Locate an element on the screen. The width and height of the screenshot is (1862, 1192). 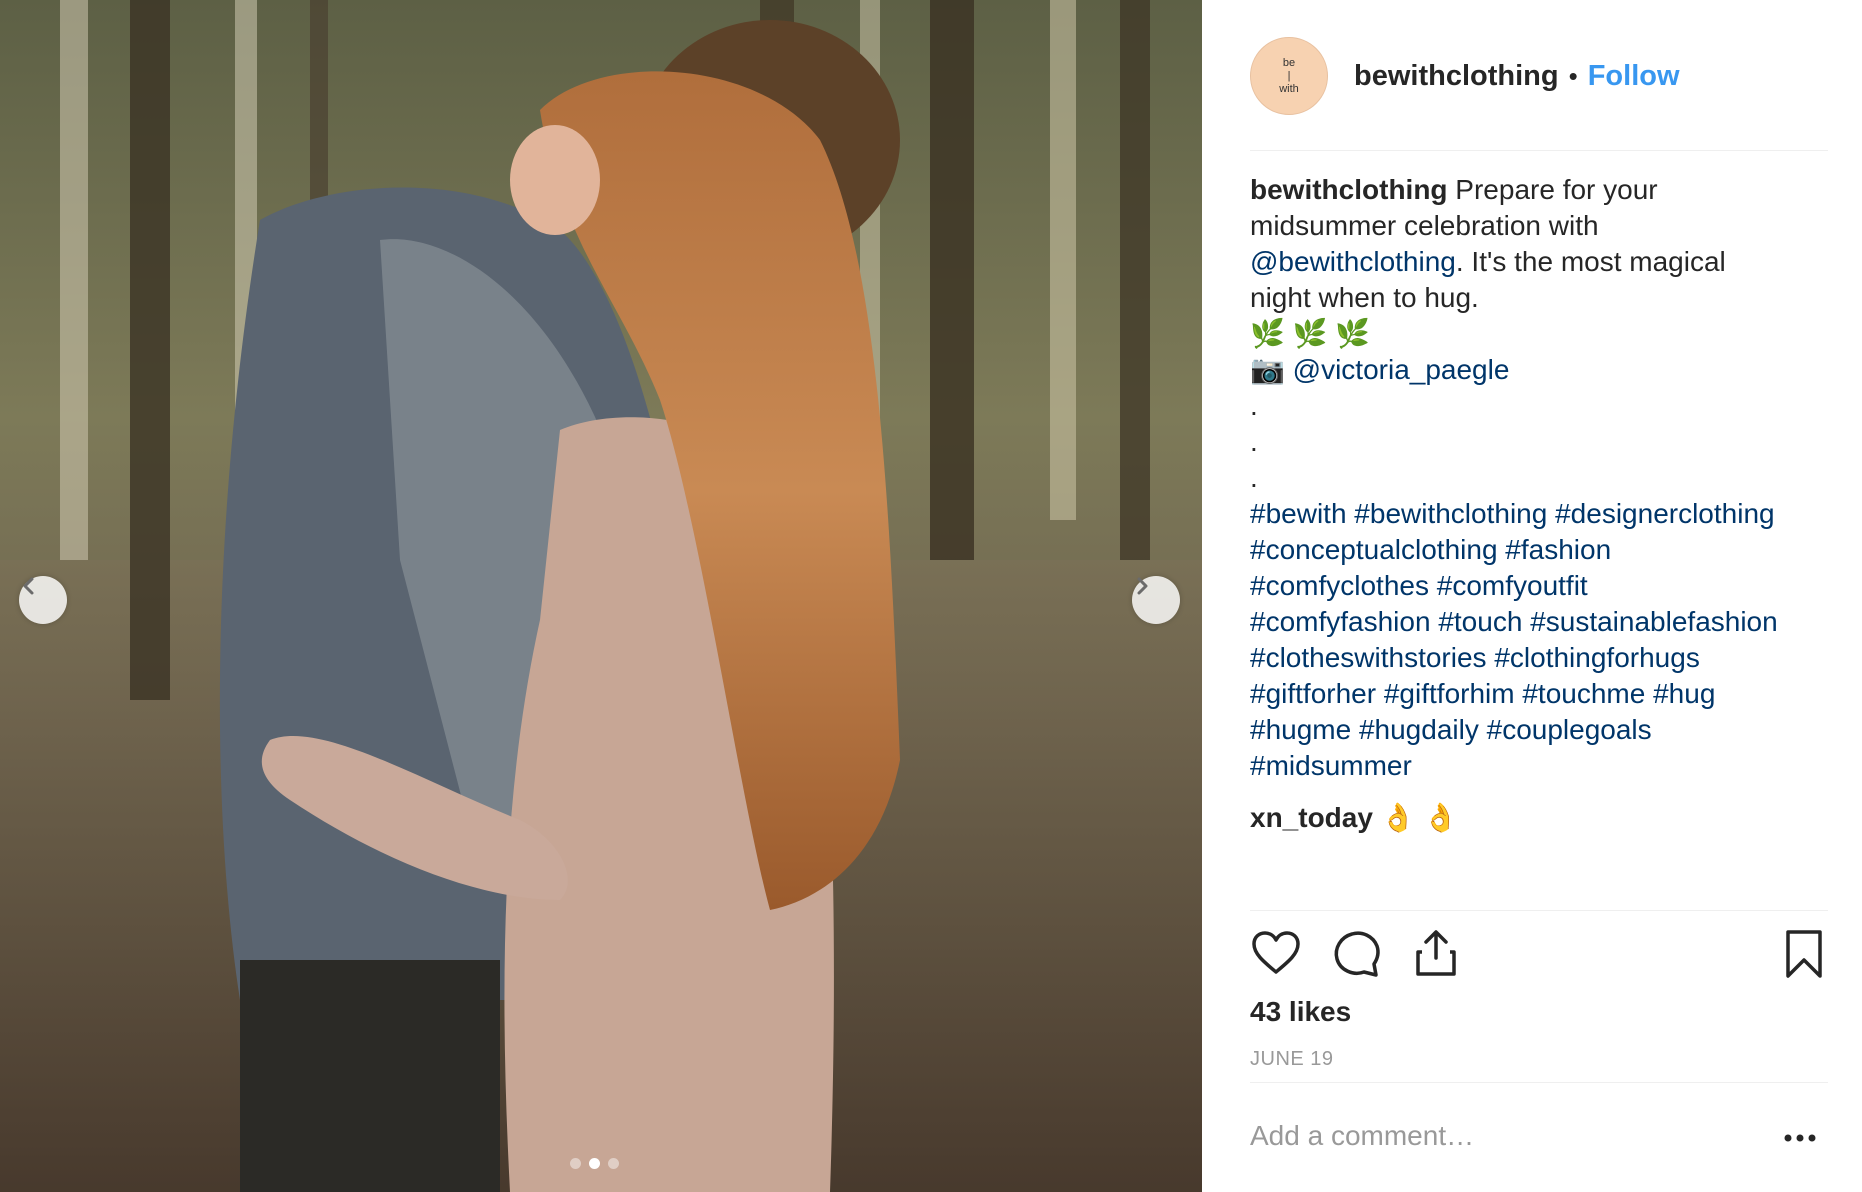
carousel-next-button is located at coordinates (1156, 600).